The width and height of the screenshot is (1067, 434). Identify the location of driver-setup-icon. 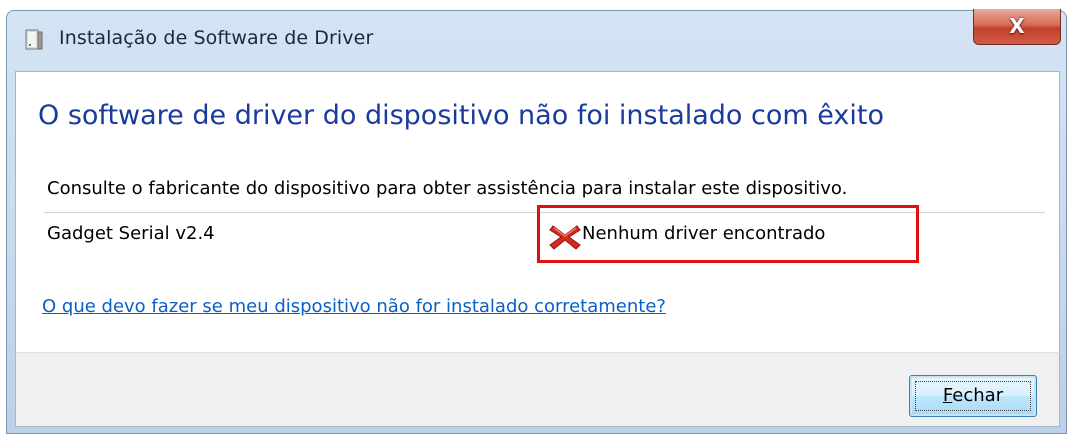
(34, 39).